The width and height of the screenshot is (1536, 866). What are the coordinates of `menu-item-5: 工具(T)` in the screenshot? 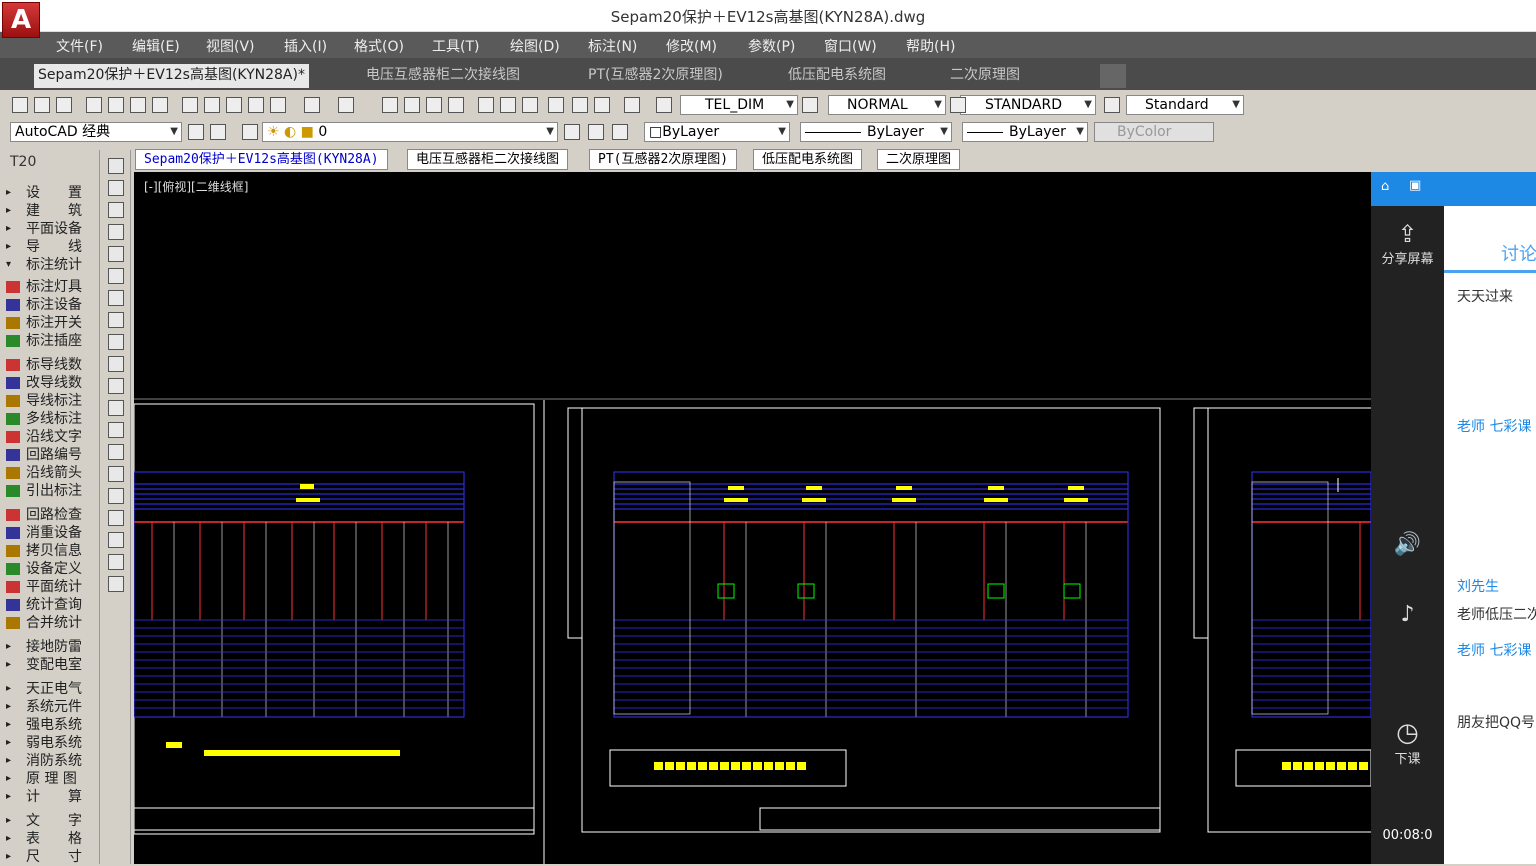 It's located at (455, 46).